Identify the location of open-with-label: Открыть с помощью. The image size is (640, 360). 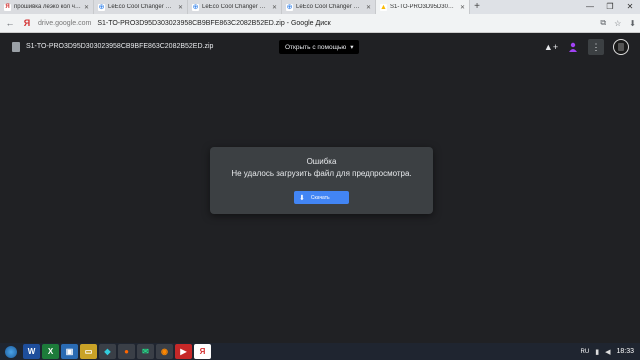
(316, 47).